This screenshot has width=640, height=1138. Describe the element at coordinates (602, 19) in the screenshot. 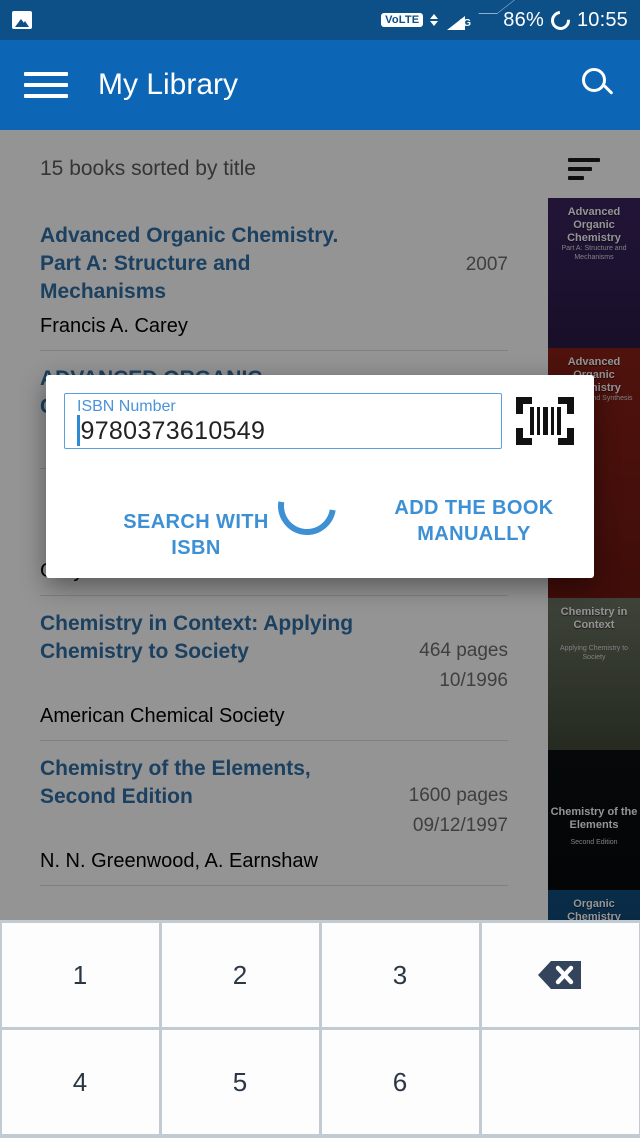

I see `clock-label: 10:55` at that location.